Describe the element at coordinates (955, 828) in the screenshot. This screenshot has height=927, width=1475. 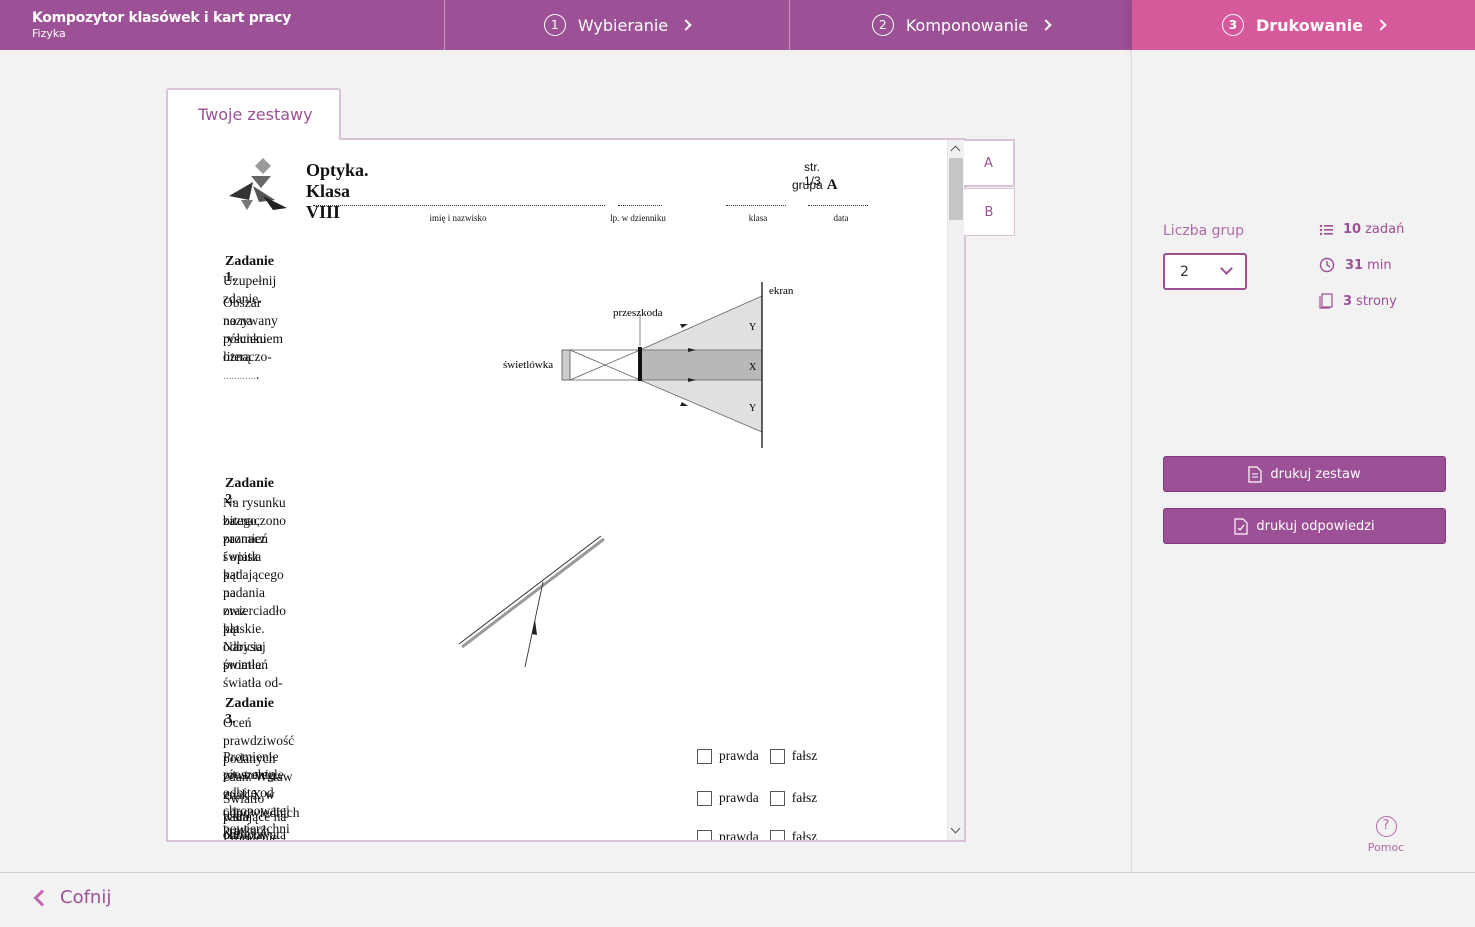
I see `scroll-down-icon` at that location.